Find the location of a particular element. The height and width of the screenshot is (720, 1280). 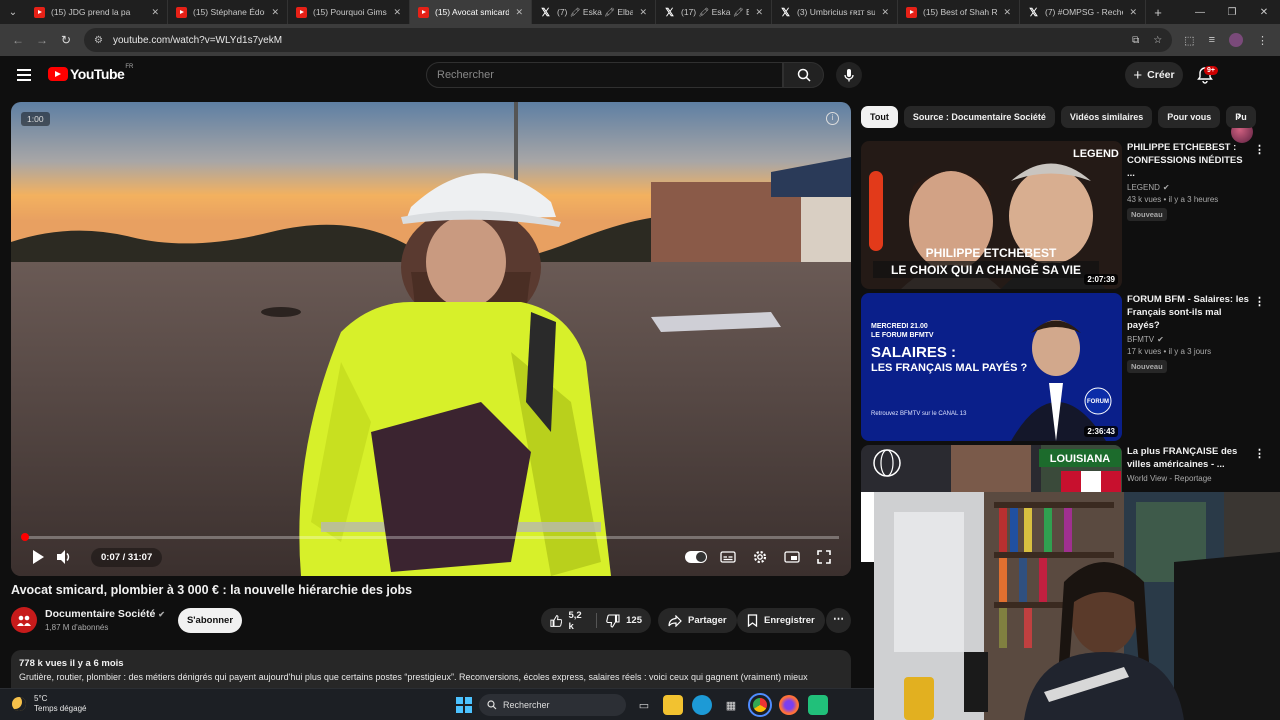

filter-chip: Pour vous is located at coordinates (1189, 117).